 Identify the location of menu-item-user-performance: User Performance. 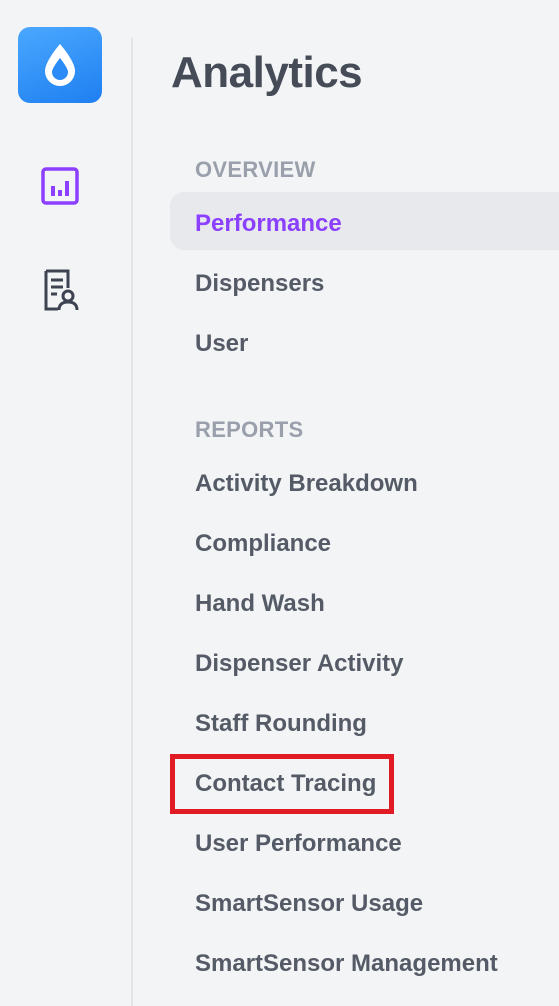
(298, 844).